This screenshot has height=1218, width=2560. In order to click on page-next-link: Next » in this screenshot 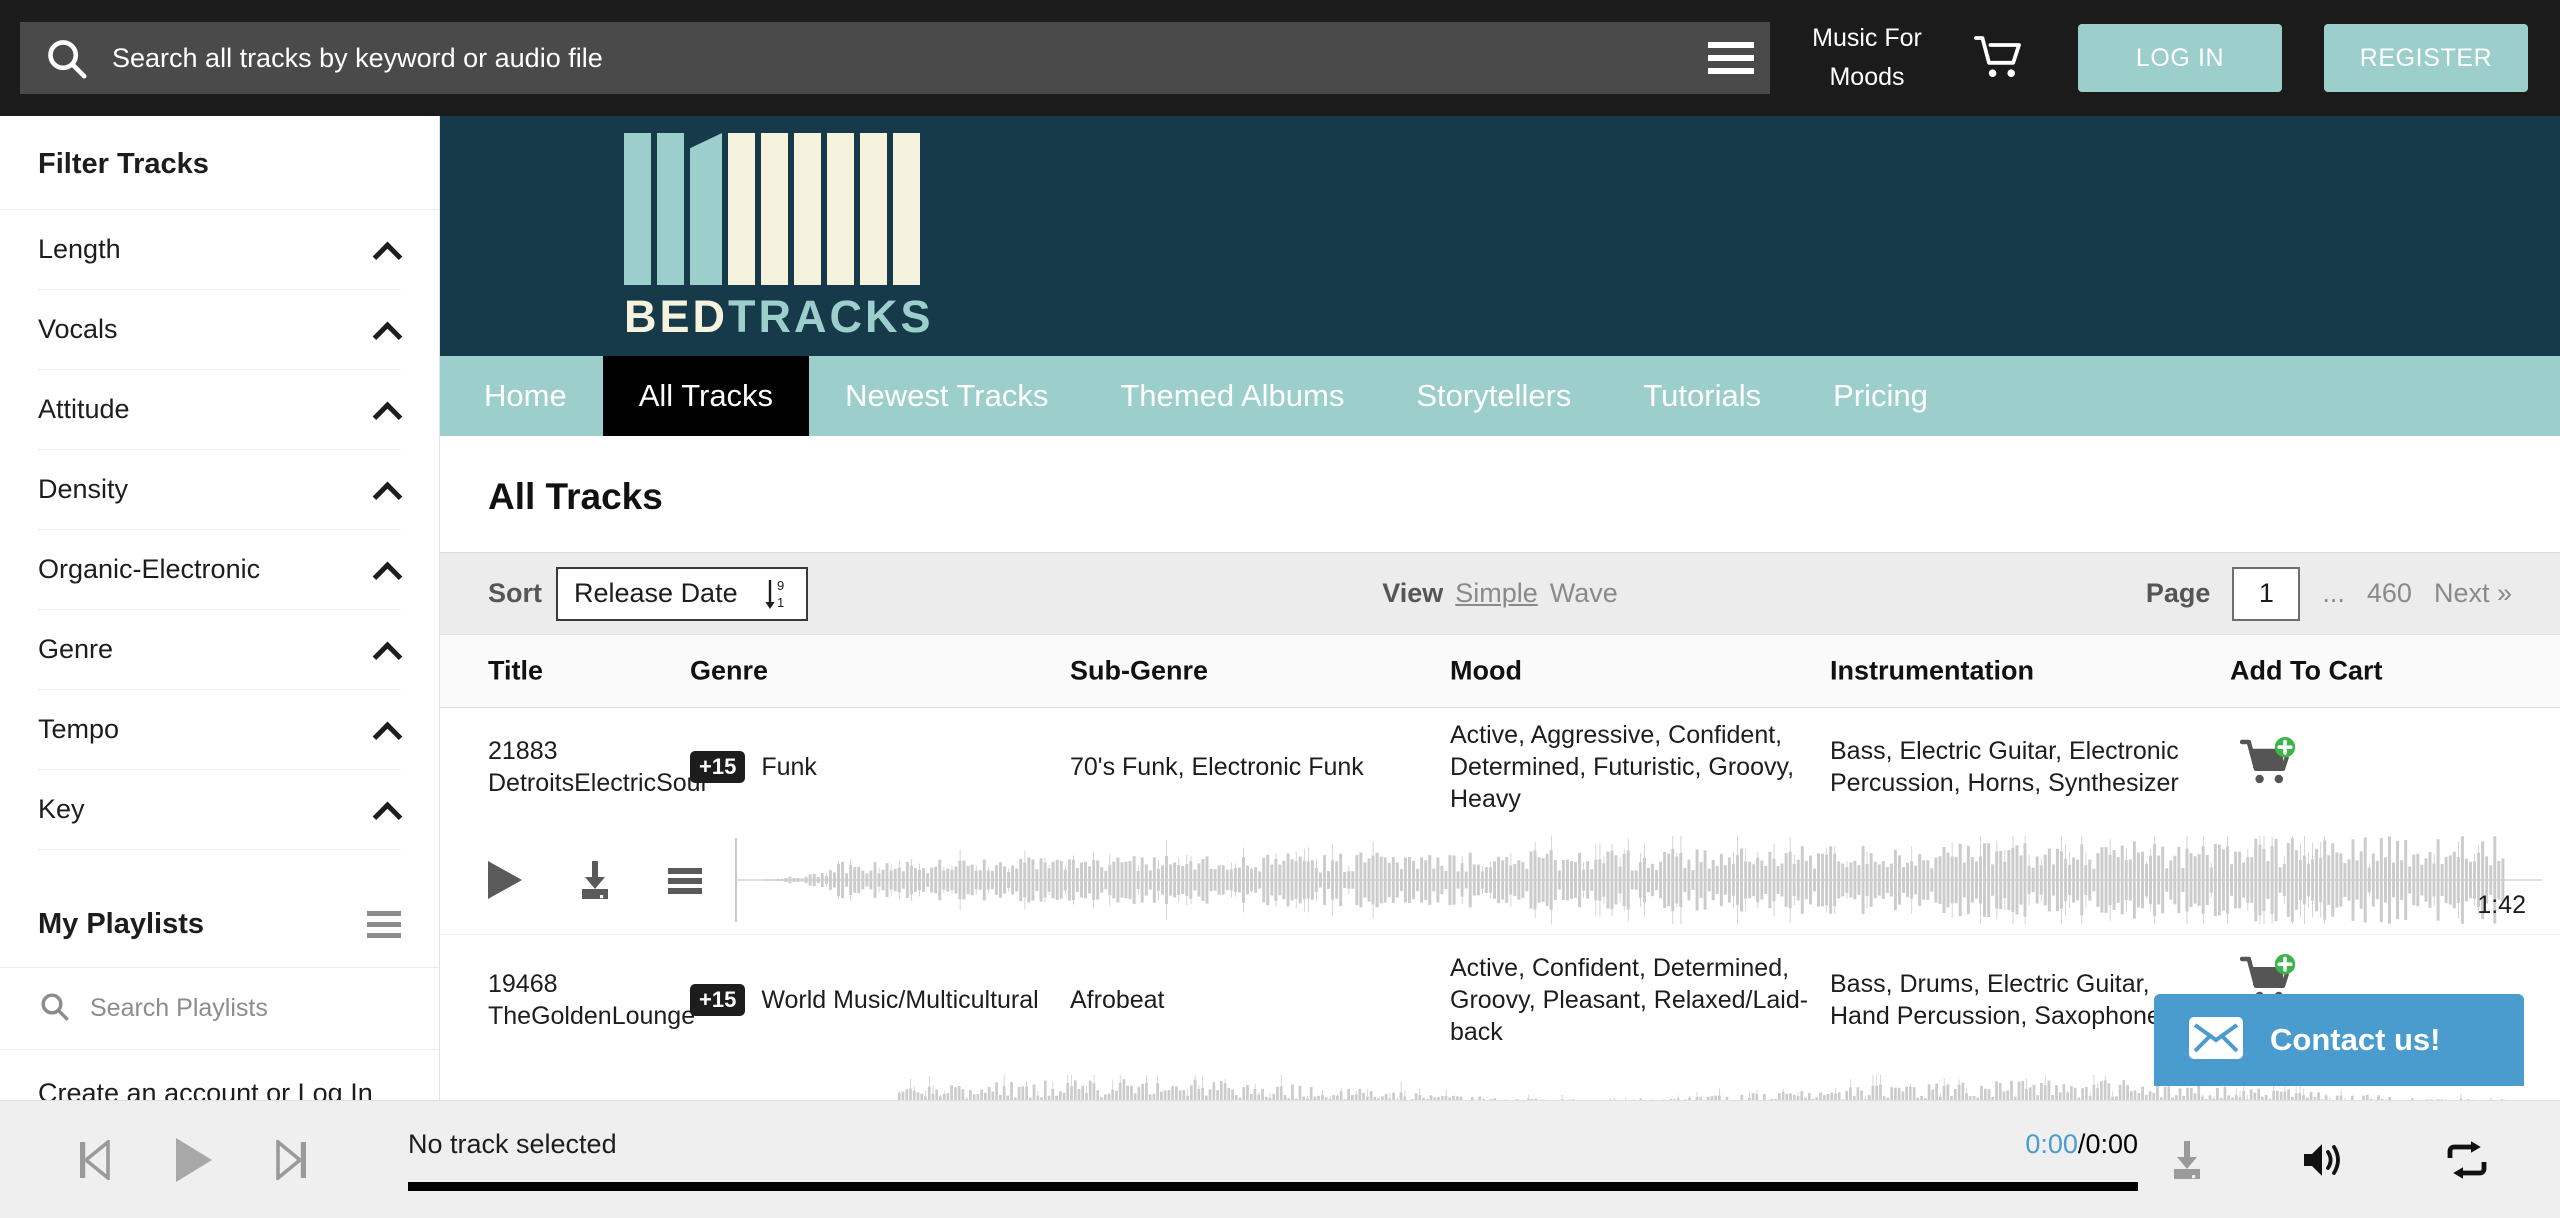, I will do `click(2473, 593)`.